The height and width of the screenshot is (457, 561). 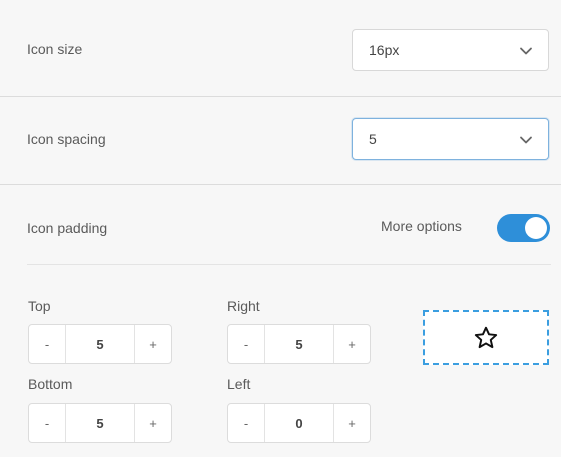 I want to click on padding-right-value: 5, so click(x=299, y=344).